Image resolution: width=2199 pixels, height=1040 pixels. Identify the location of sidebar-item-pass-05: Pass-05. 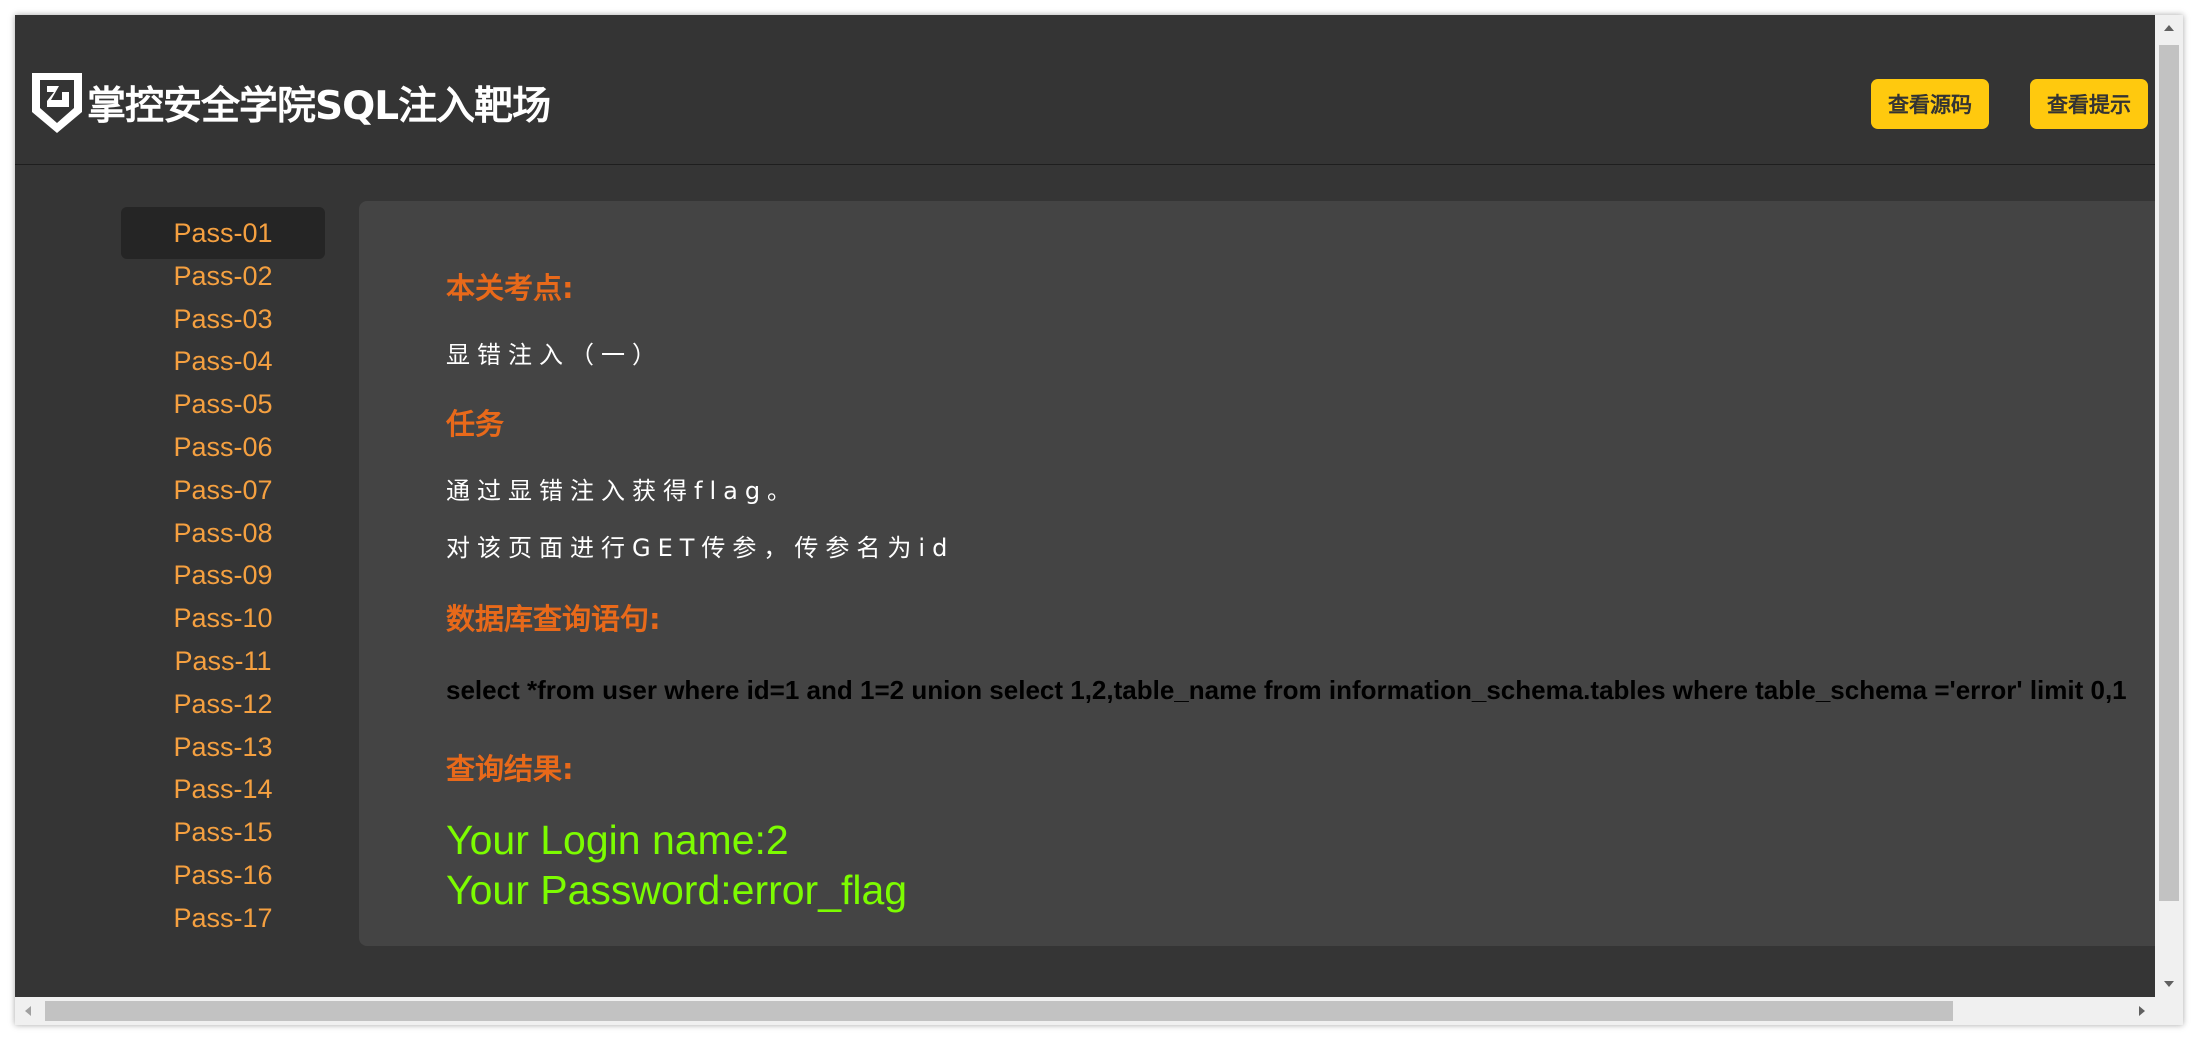
(223, 404).